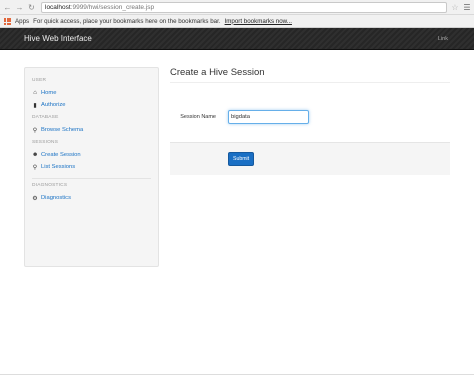  Describe the element at coordinates (310, 75) in the screenshot. I see `page-title: Create a Hive Session` at that location.